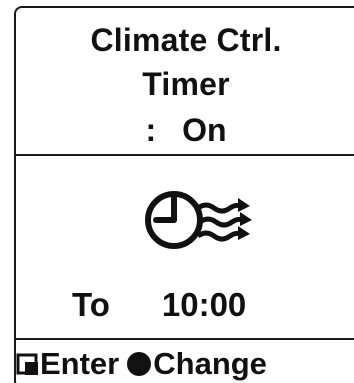  Describe the element at coordinates (80, 363) in the screenshot. I see `enter-label: Enter` at that location.